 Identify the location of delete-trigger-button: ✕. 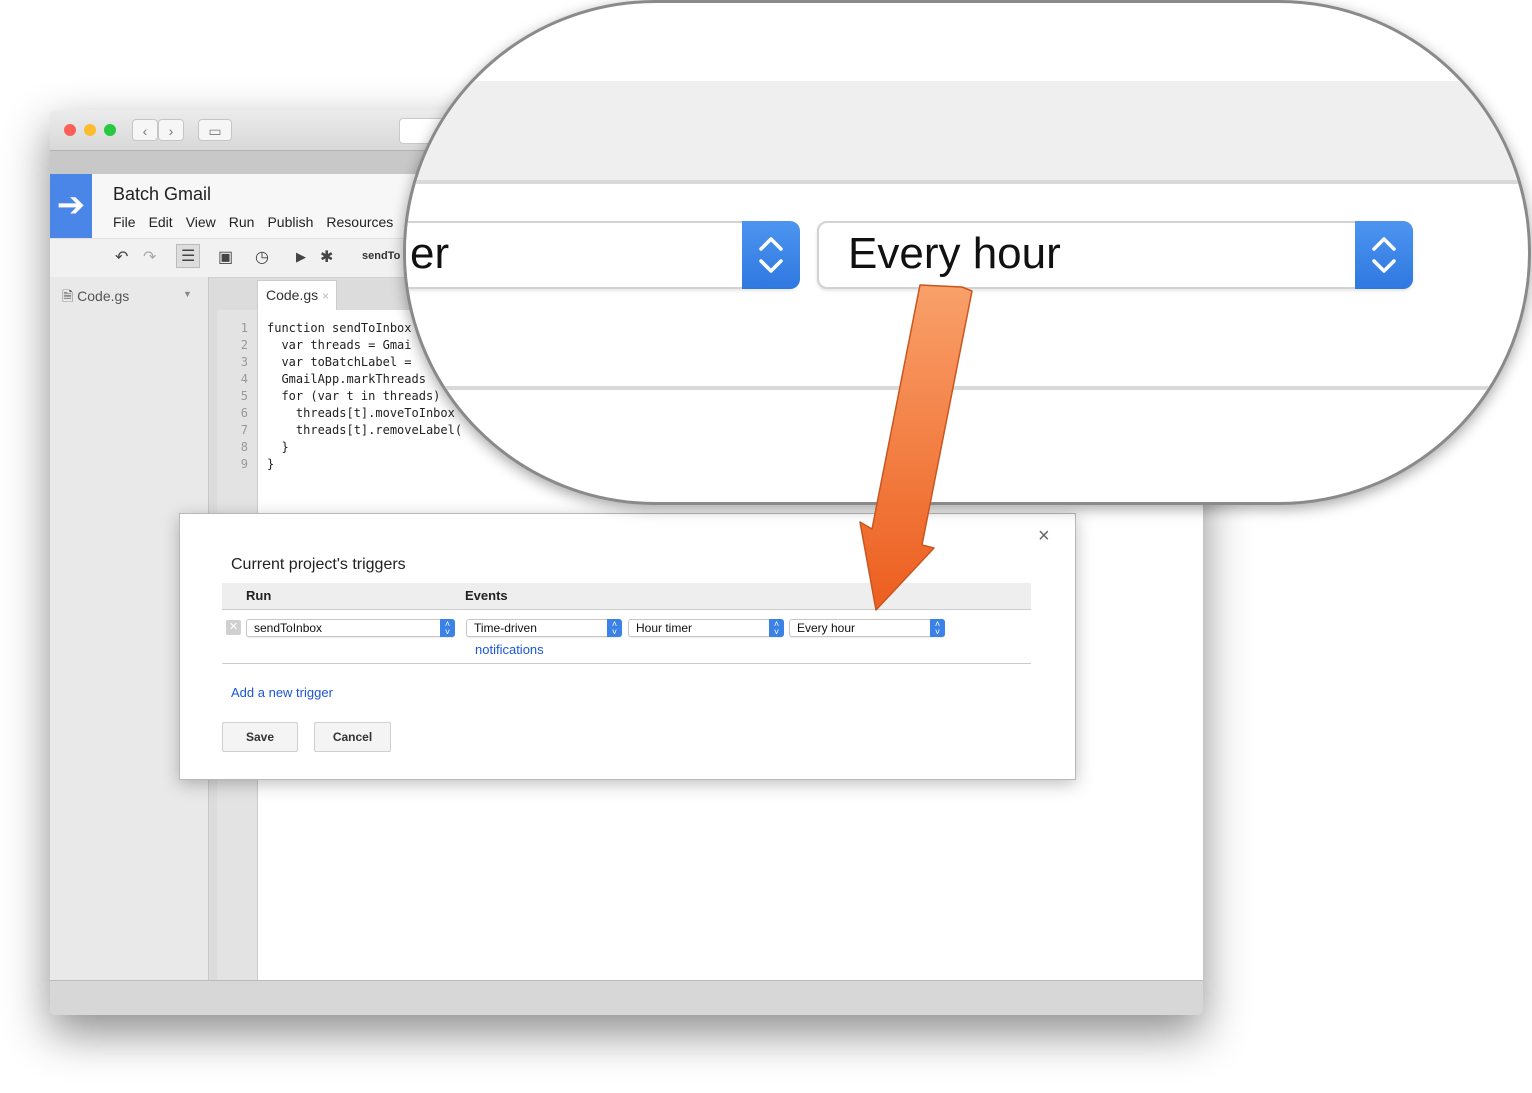
(233, 627).